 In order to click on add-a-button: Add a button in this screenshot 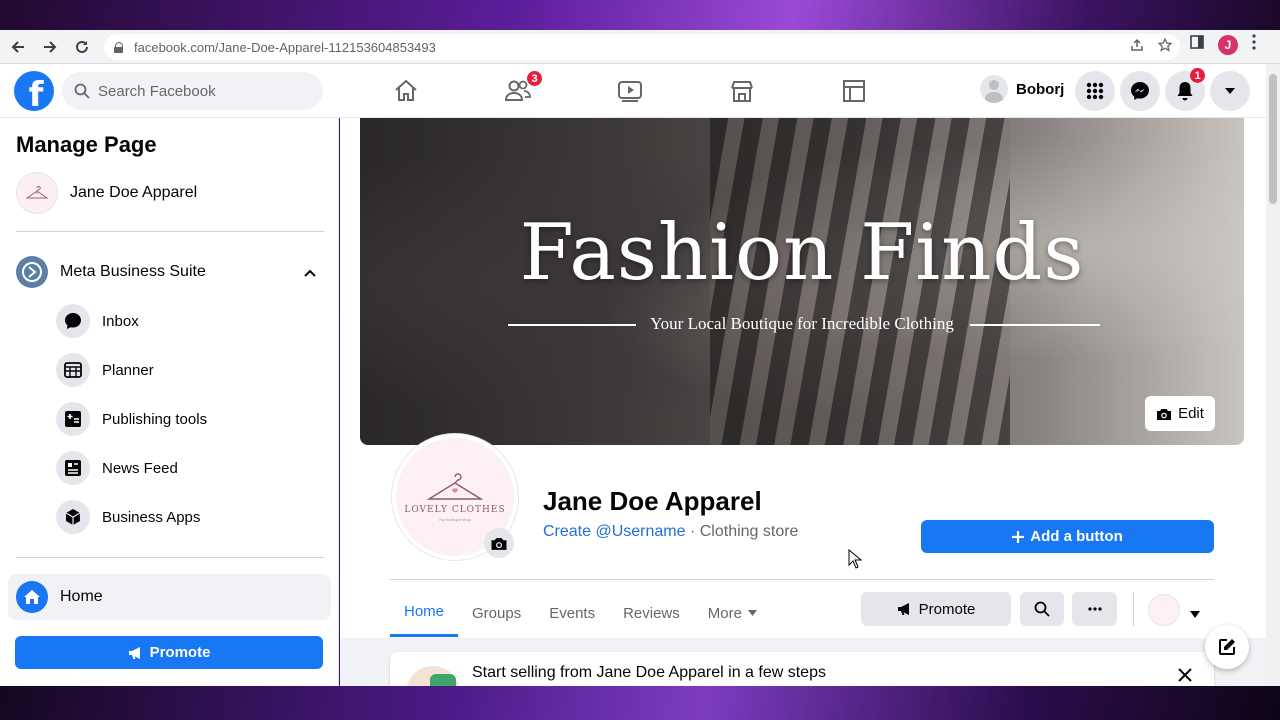, I will do `click(1067, 536)`.